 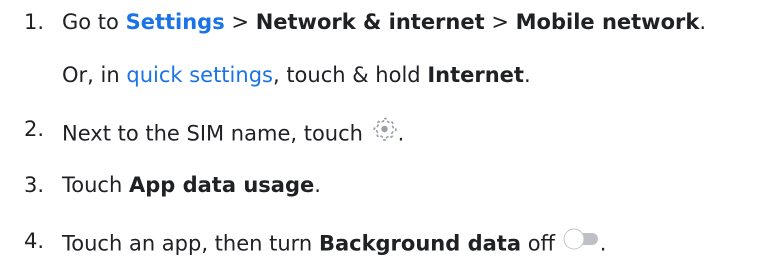 What do you see at coordinates (34, 22) in the screenshot?
I see `step-1-number: 1.` at bounding box center [34, 22].